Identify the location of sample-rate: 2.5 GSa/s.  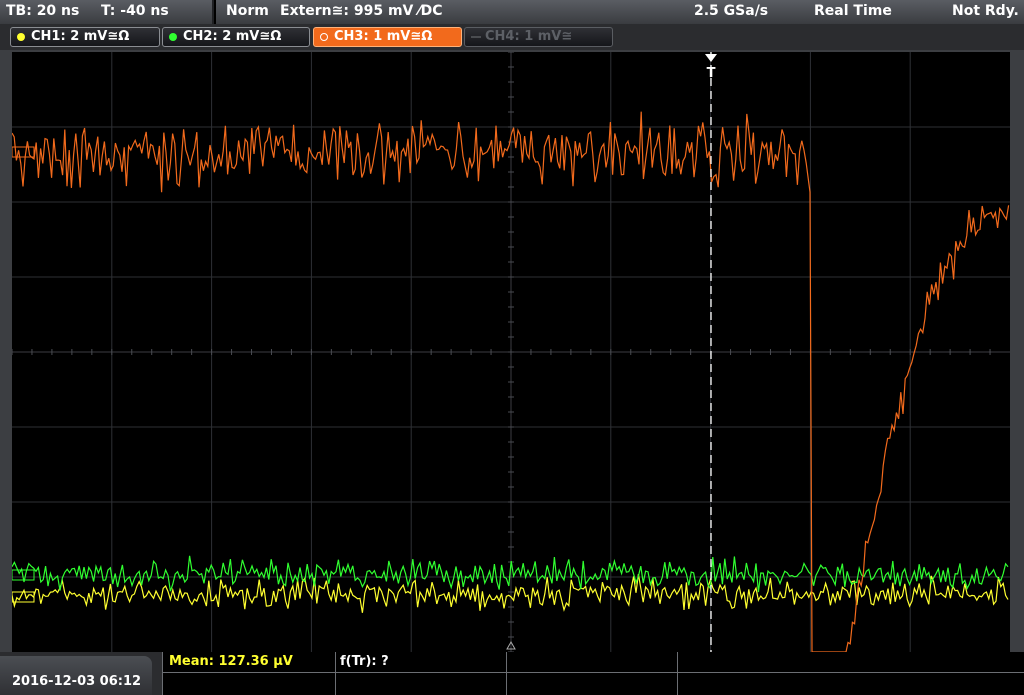
(731, 11).